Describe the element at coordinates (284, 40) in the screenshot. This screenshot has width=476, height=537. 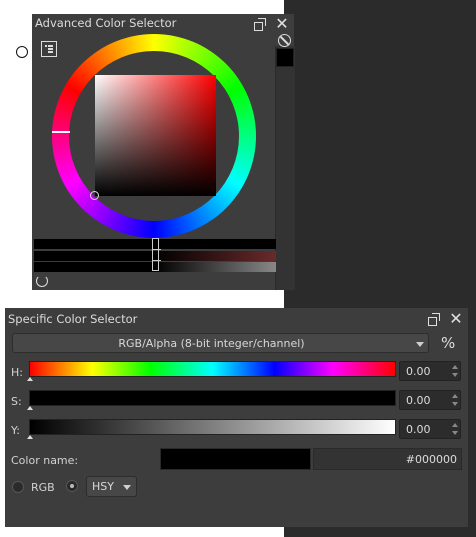
I see `clear-history-icon` at that location.